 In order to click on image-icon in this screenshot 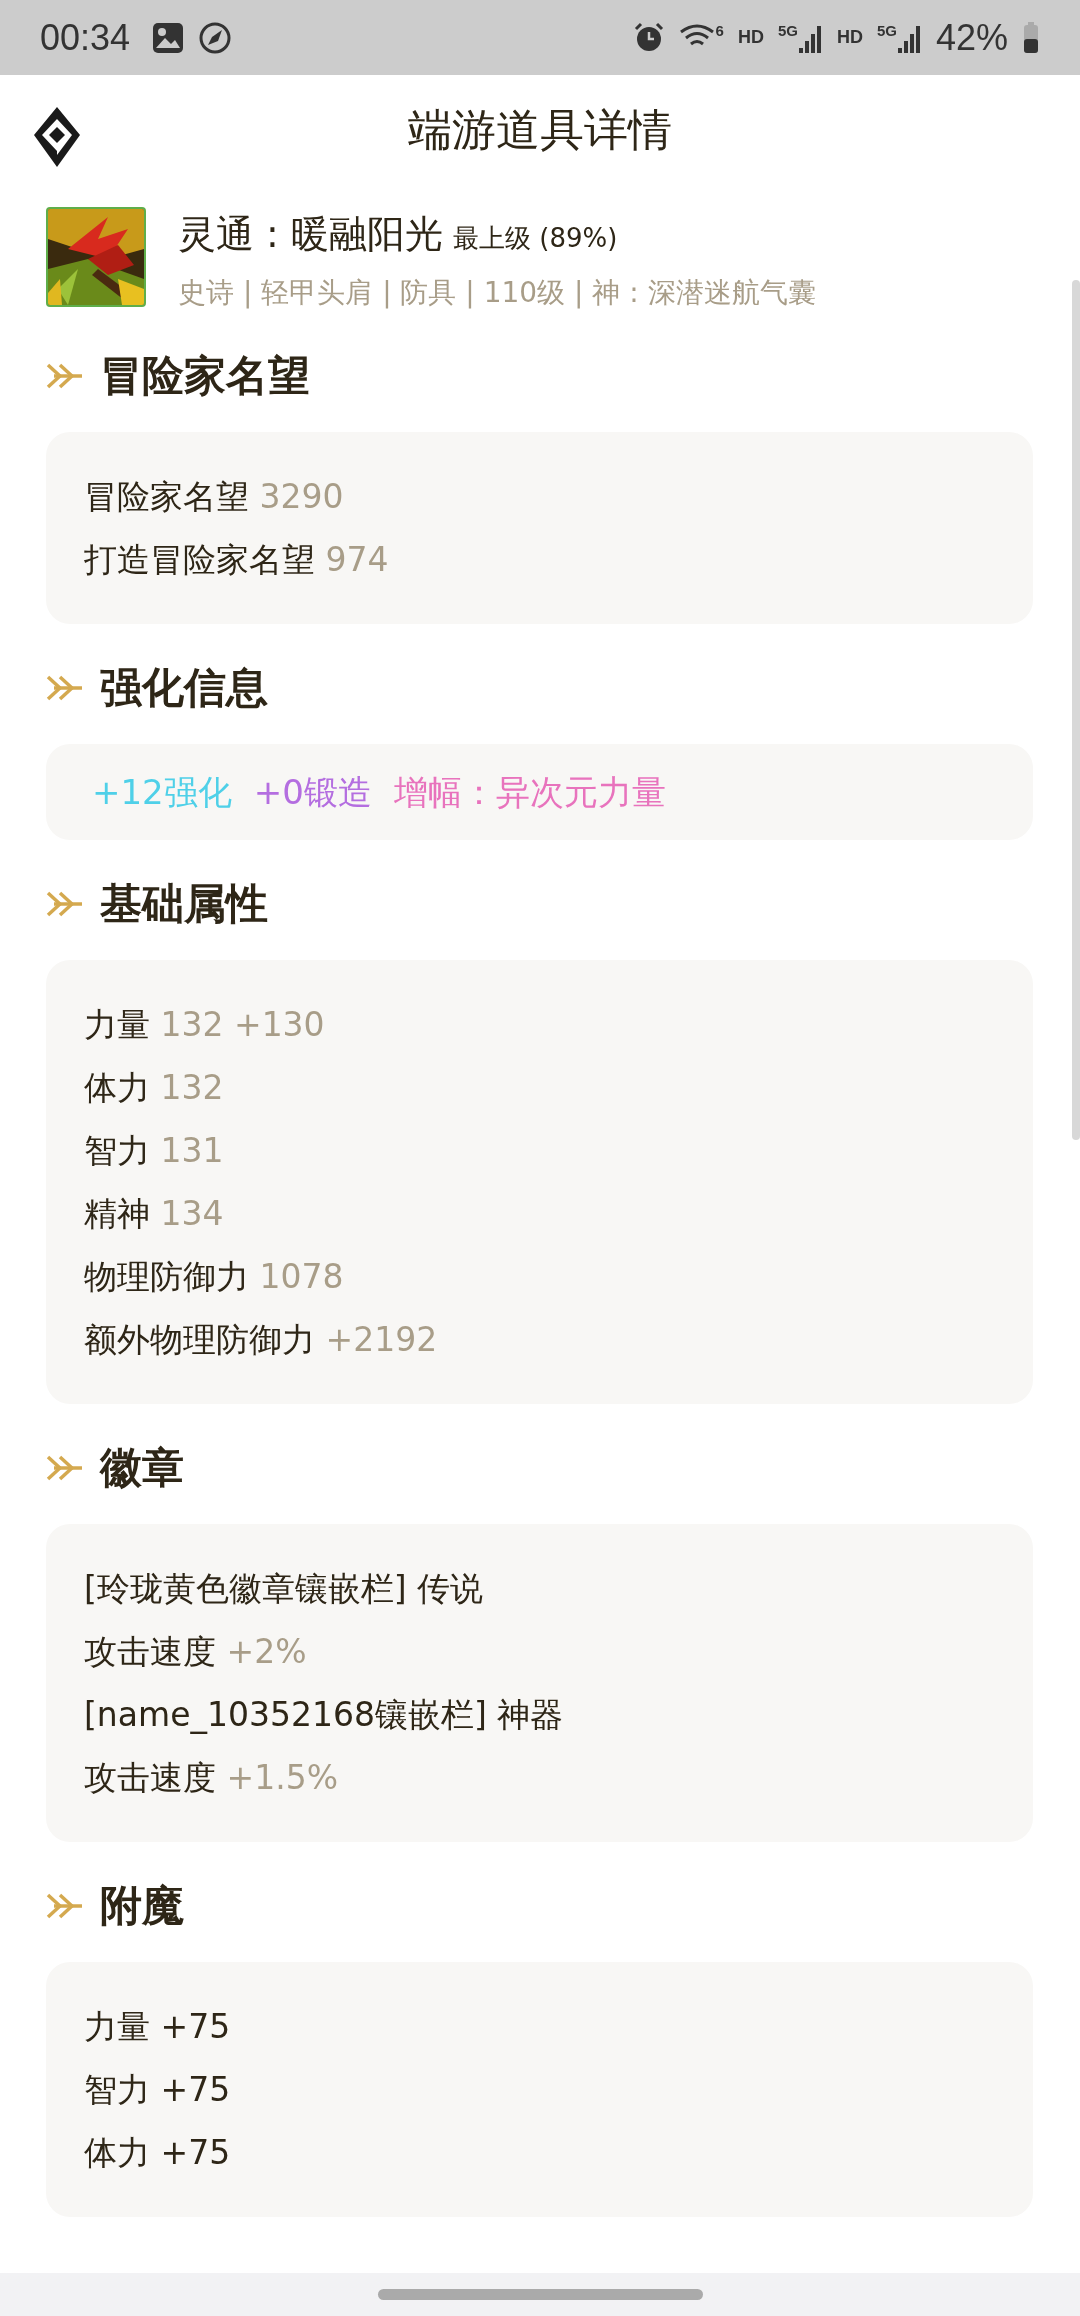, I will do `click(168, 37)`.